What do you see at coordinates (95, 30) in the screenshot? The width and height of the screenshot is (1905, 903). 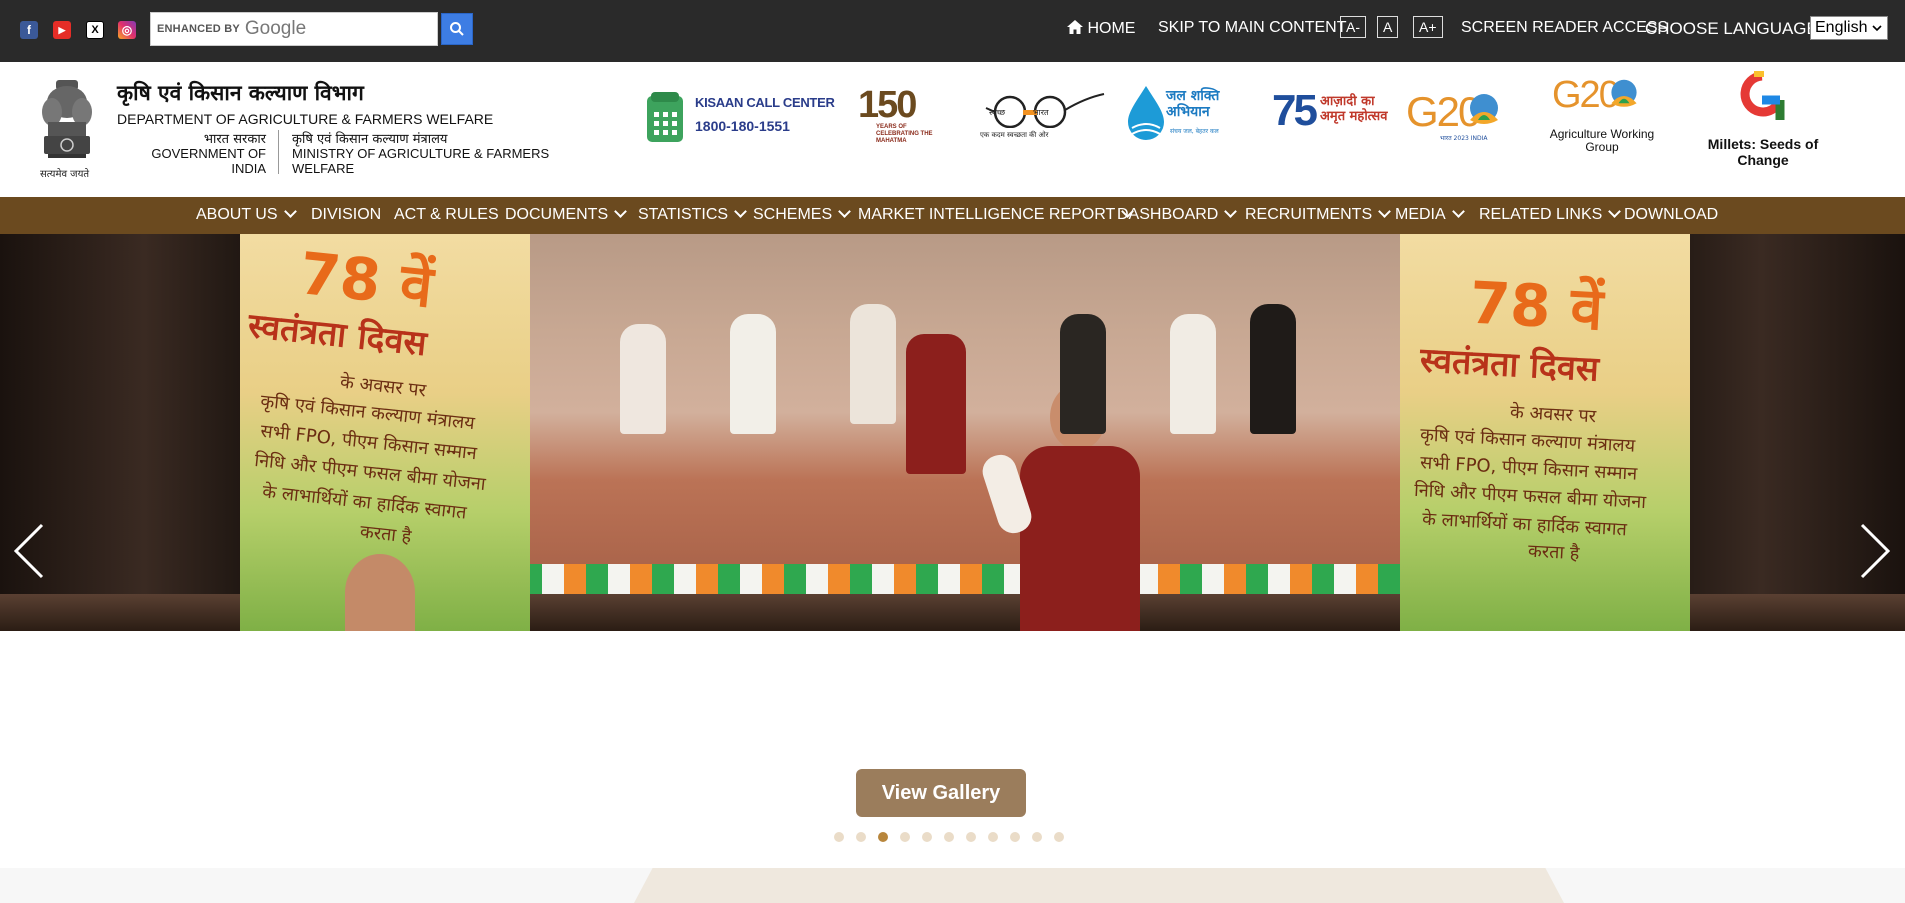 I see `x-icon: X` at bounding box center [95, 30].